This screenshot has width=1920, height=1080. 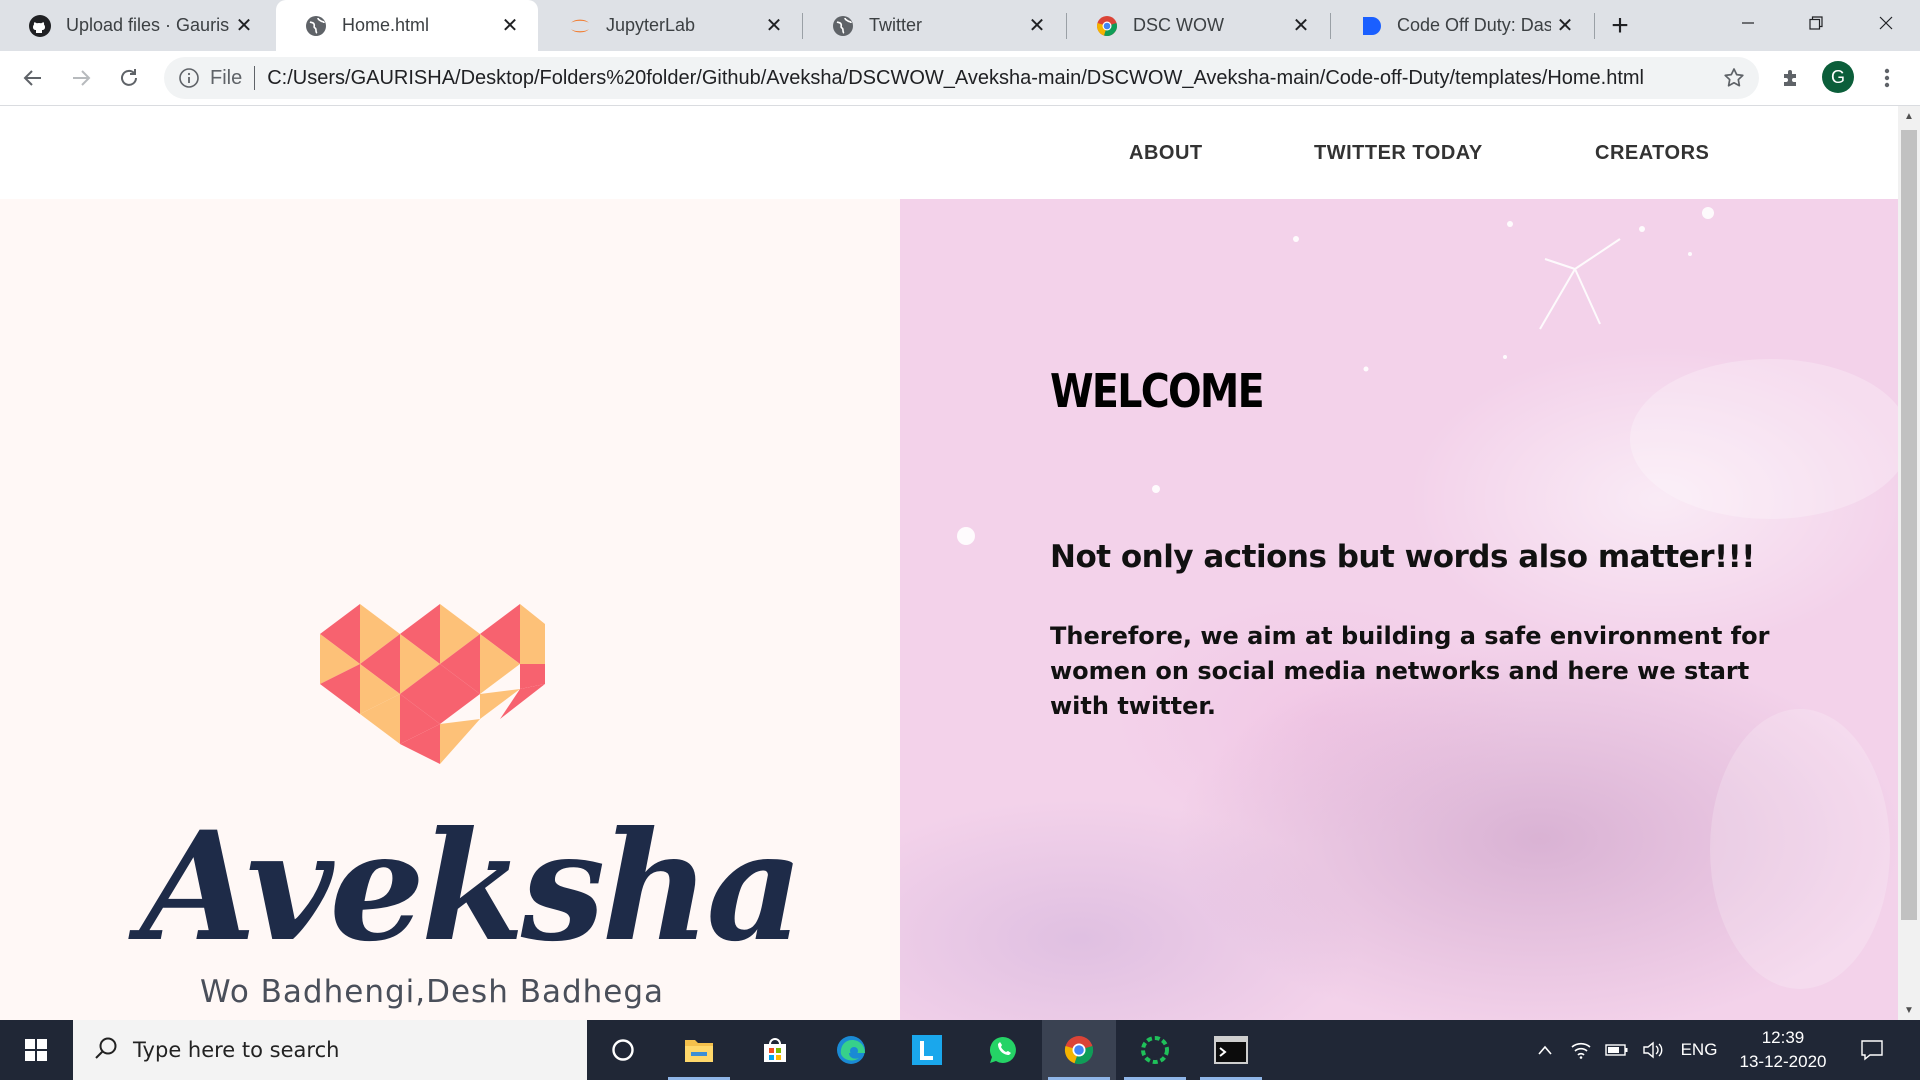 I want to click on tab-code-off-duty: Code Off Duty: Dashboard ✕, so click(x=1462, y=25).